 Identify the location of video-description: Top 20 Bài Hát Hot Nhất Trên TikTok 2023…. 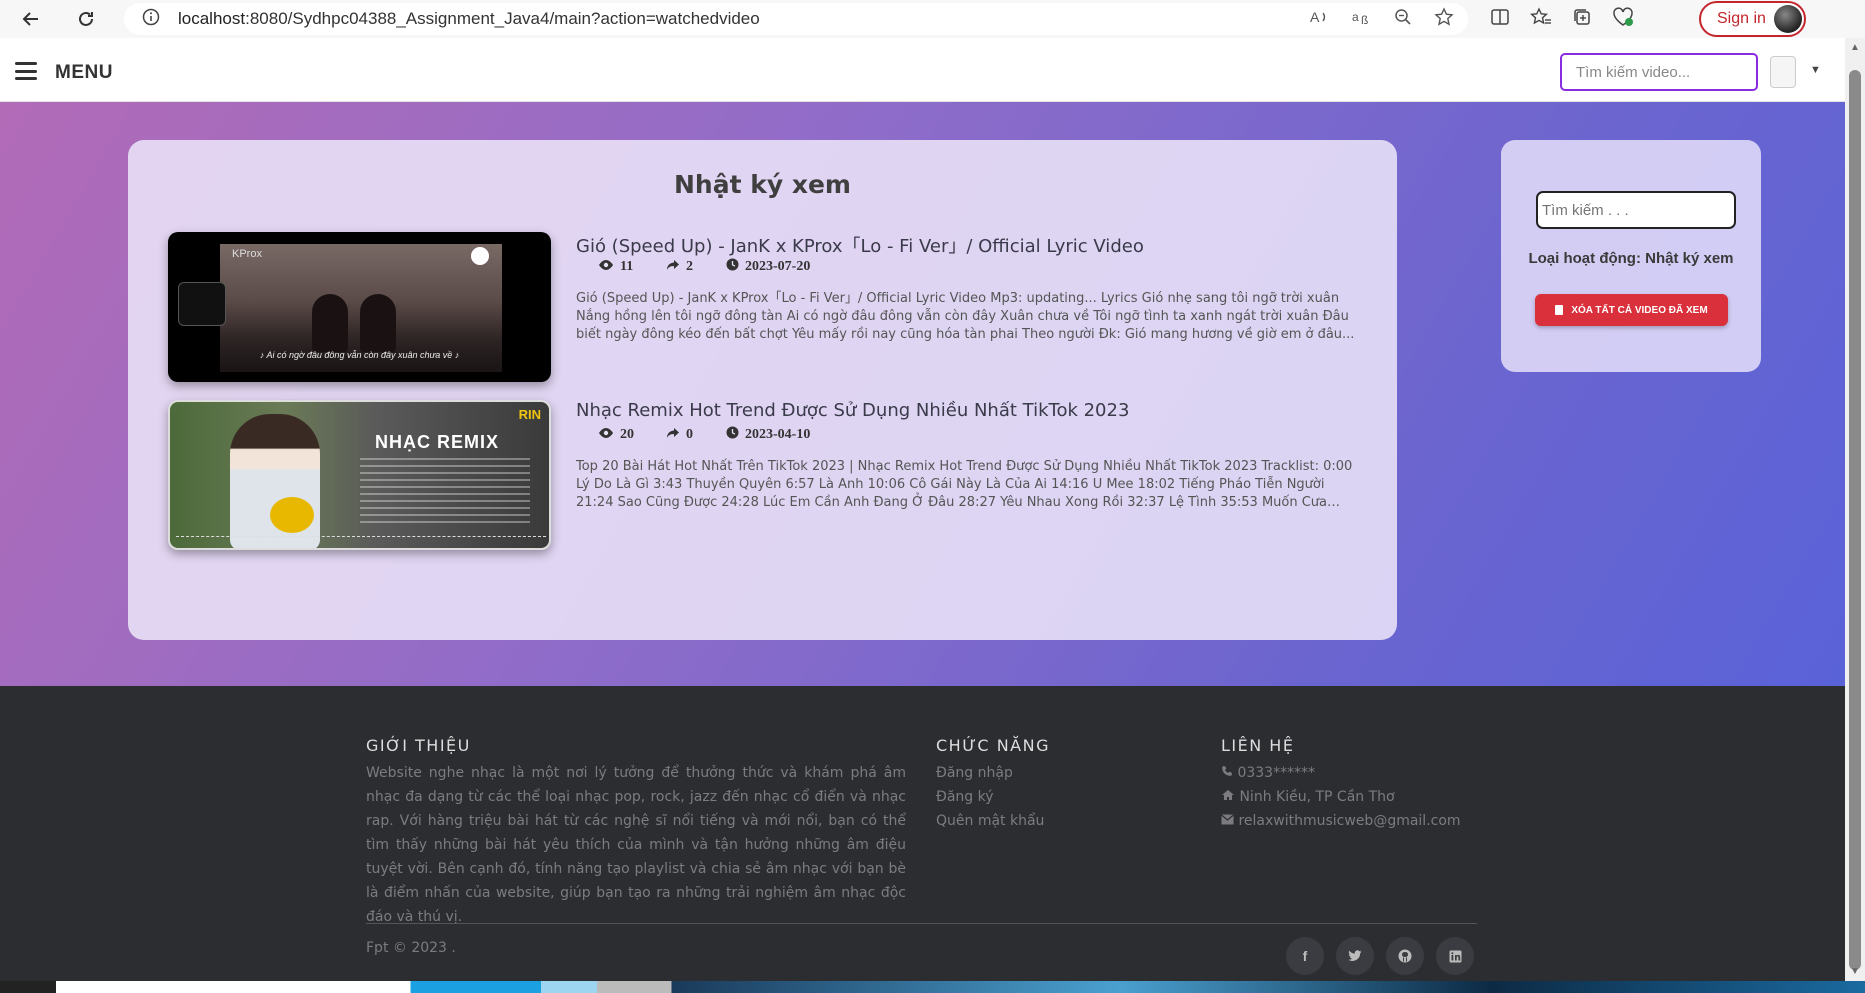
(964, 484).